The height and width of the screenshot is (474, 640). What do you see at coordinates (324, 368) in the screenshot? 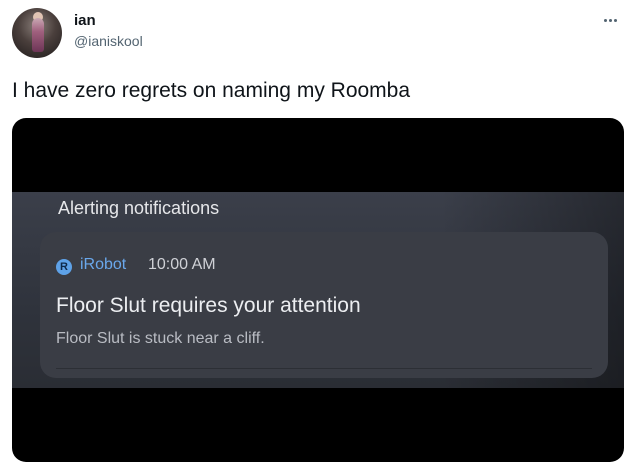
I see `divider` at bounding box center [324, 368].